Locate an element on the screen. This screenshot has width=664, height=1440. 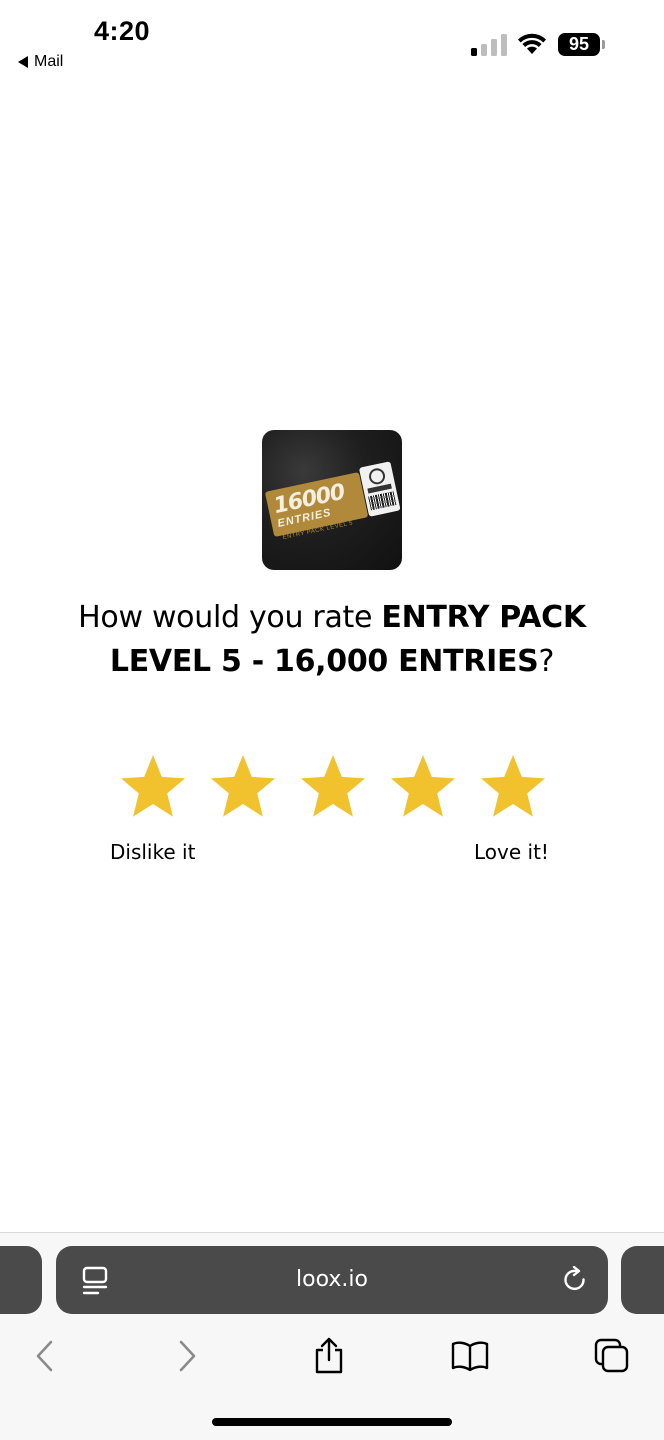
tabs-icon is located at coordinates (611, 1355).